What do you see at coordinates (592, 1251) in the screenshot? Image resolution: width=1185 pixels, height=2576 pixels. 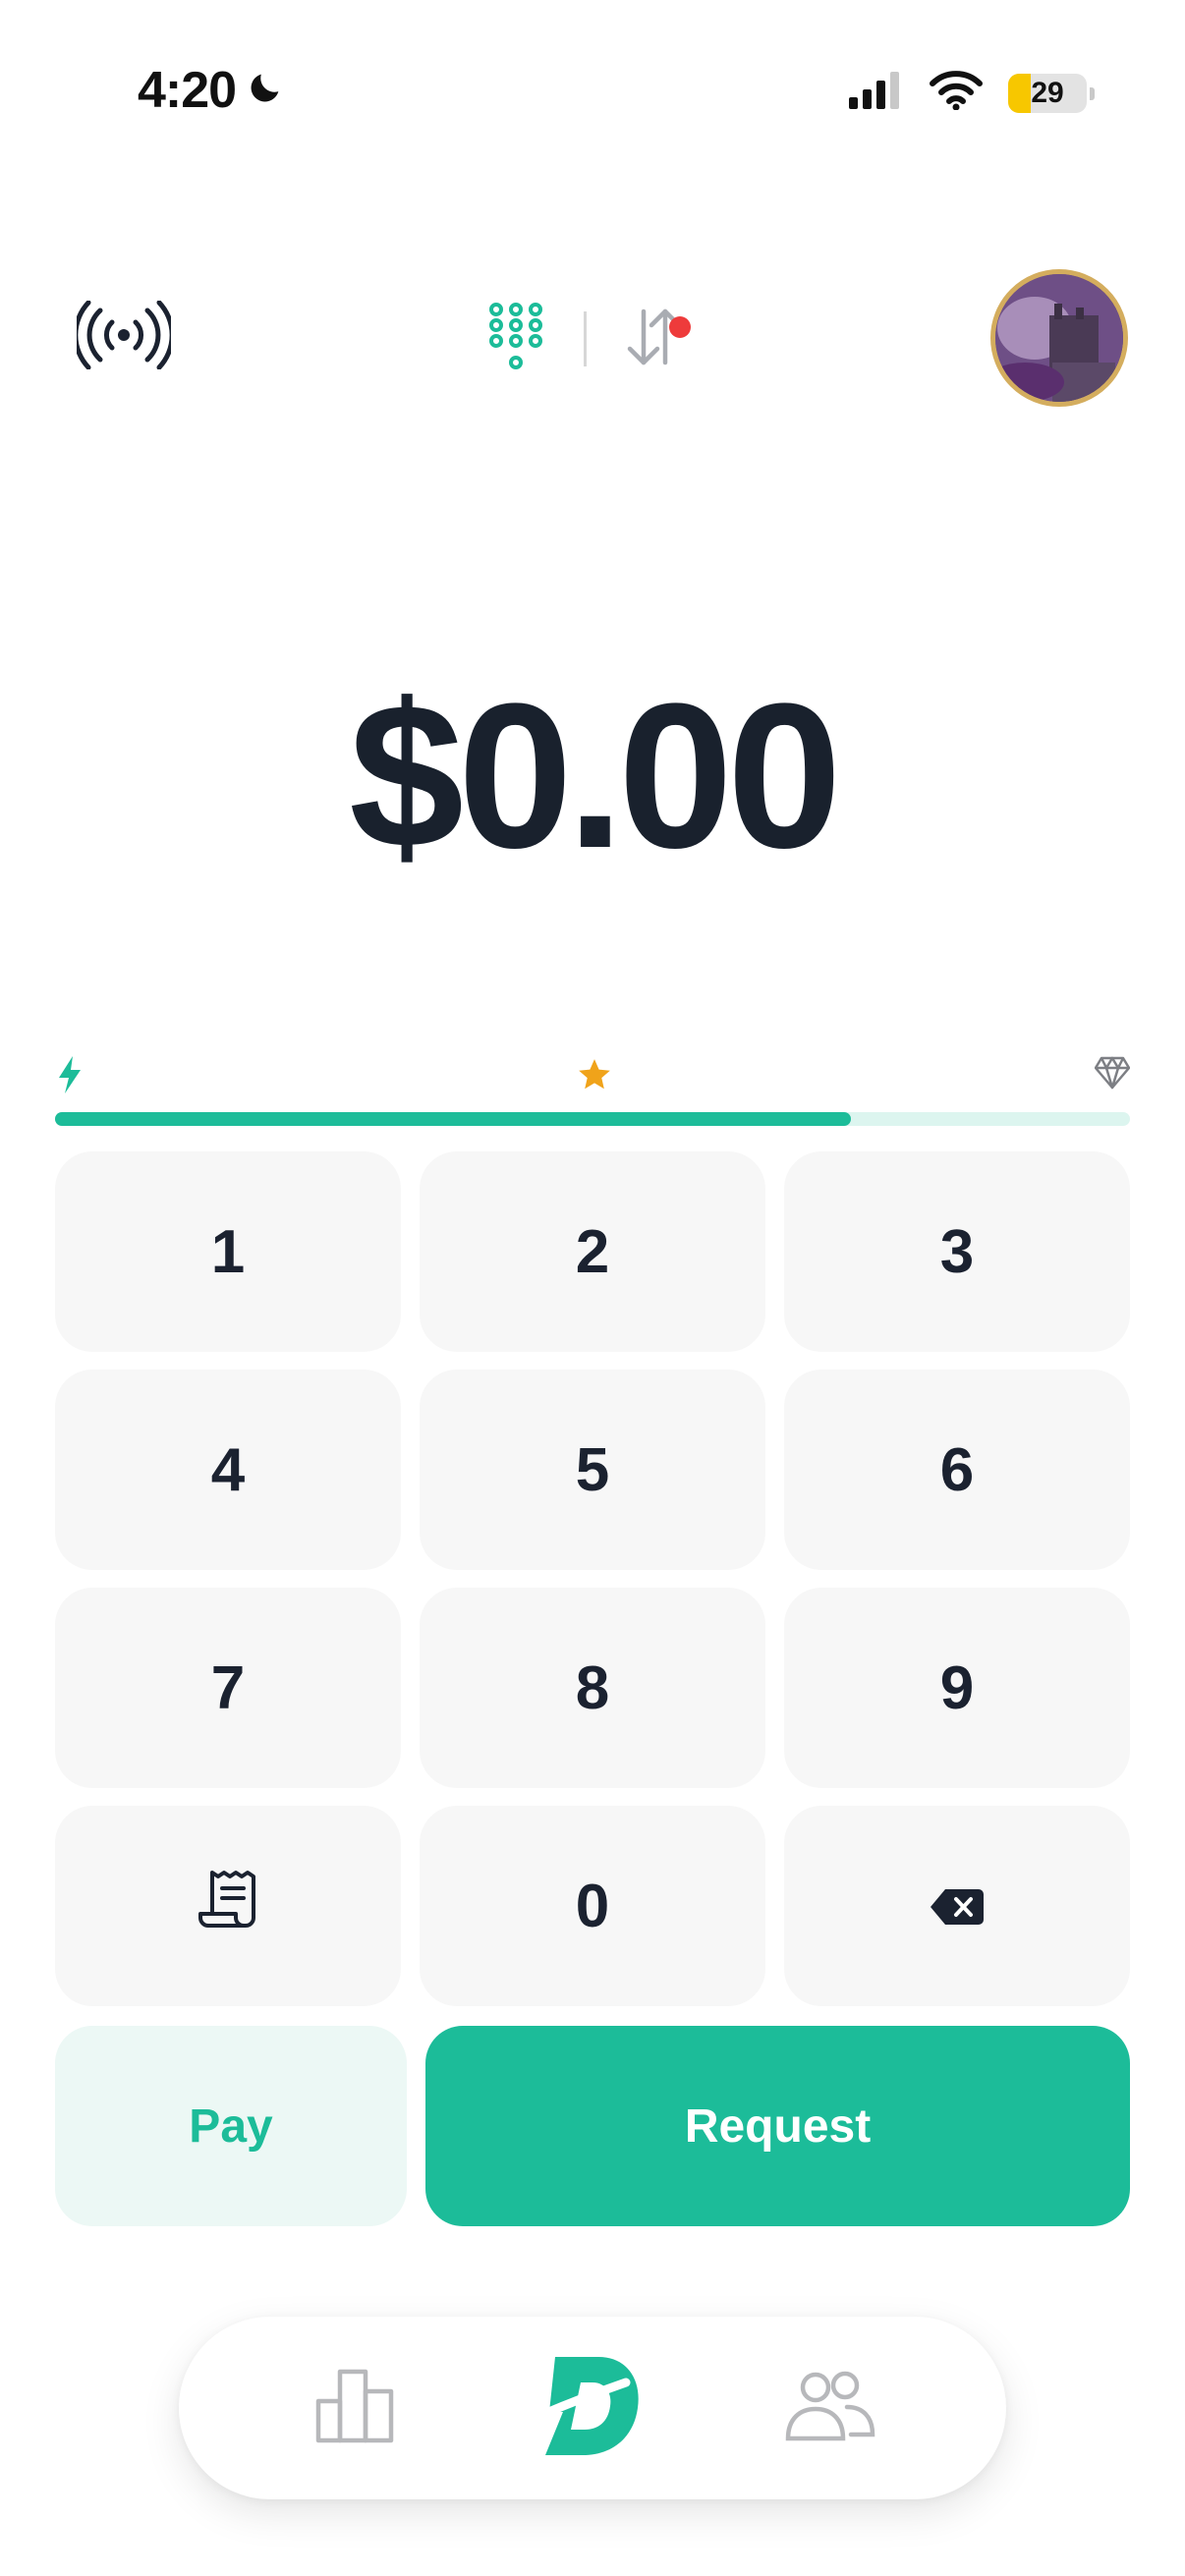 I see `key-2: 2` at bounding box center [592, 1251].